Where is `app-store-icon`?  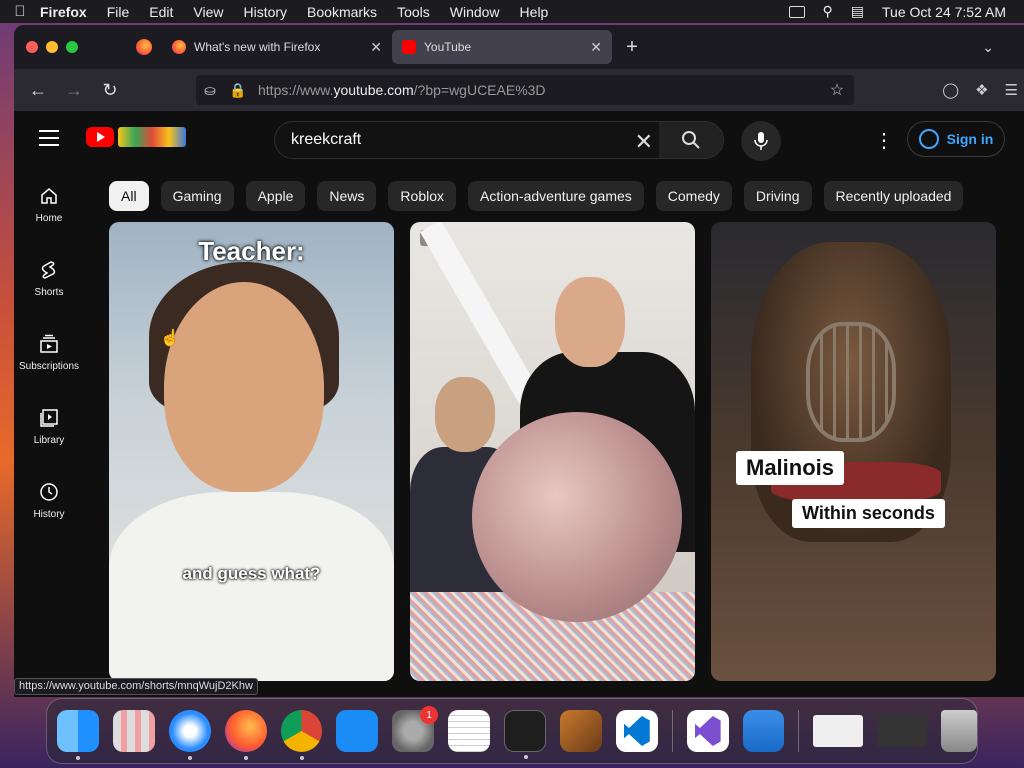
app-store-icon is located at coordinates (357, 731).